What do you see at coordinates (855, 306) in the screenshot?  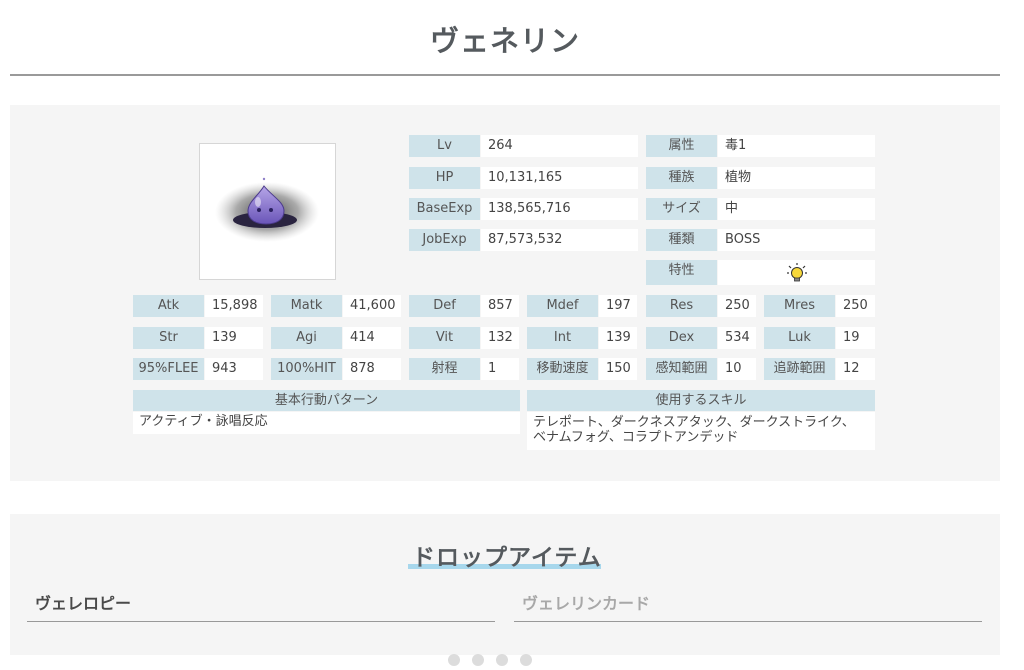 I see `mres-value: 250` at bounding box center [855, 306].